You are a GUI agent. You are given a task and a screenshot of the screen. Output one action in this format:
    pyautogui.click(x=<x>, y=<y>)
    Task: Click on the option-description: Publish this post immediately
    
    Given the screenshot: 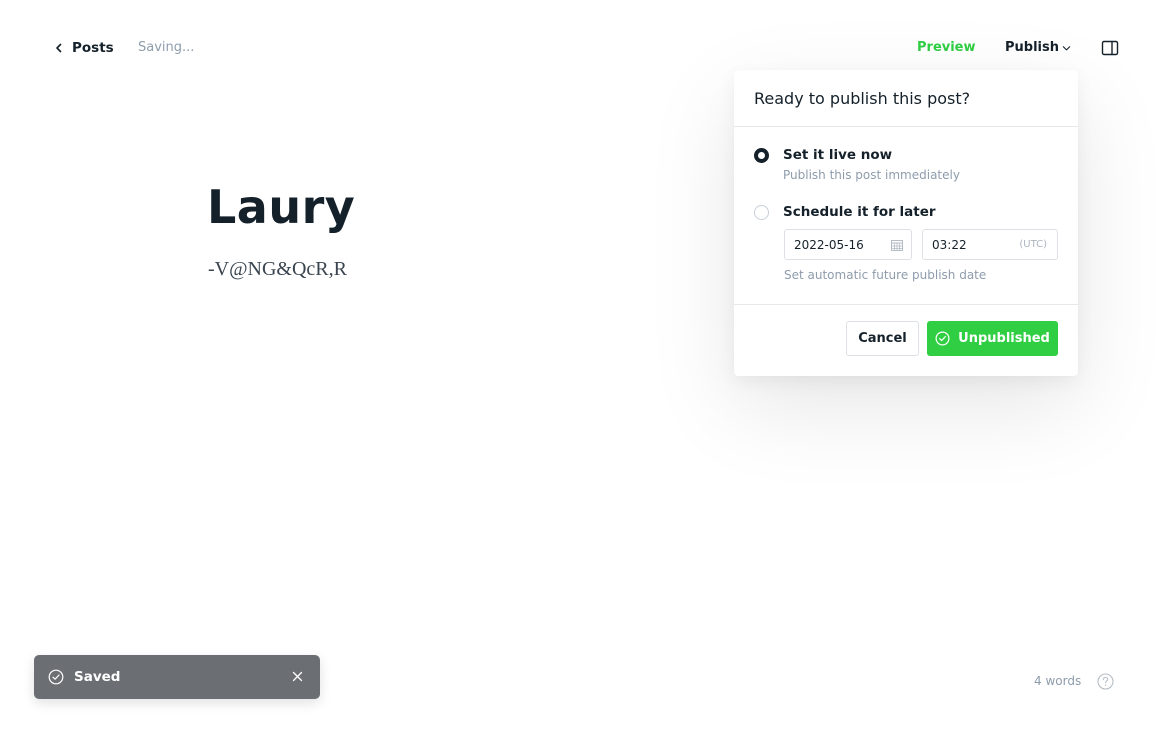 What is the action you would take?
    pyautogui.click(x=871, y=175)
    